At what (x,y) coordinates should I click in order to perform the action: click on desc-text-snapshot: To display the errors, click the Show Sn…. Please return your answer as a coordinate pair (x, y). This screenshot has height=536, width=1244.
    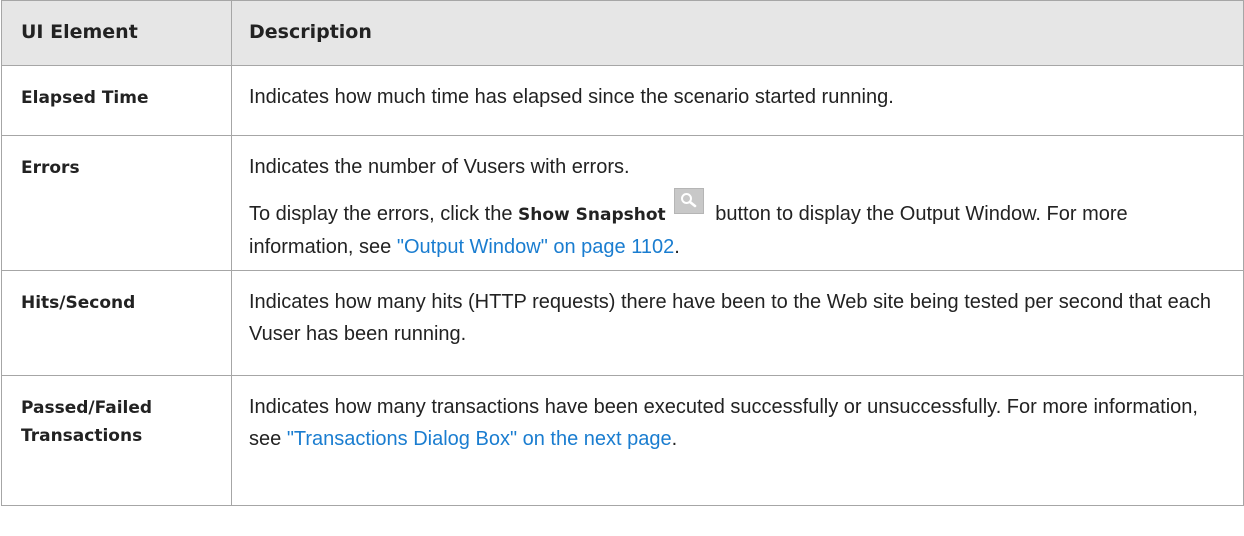
    Looking at the image, I should click on (741, 225).